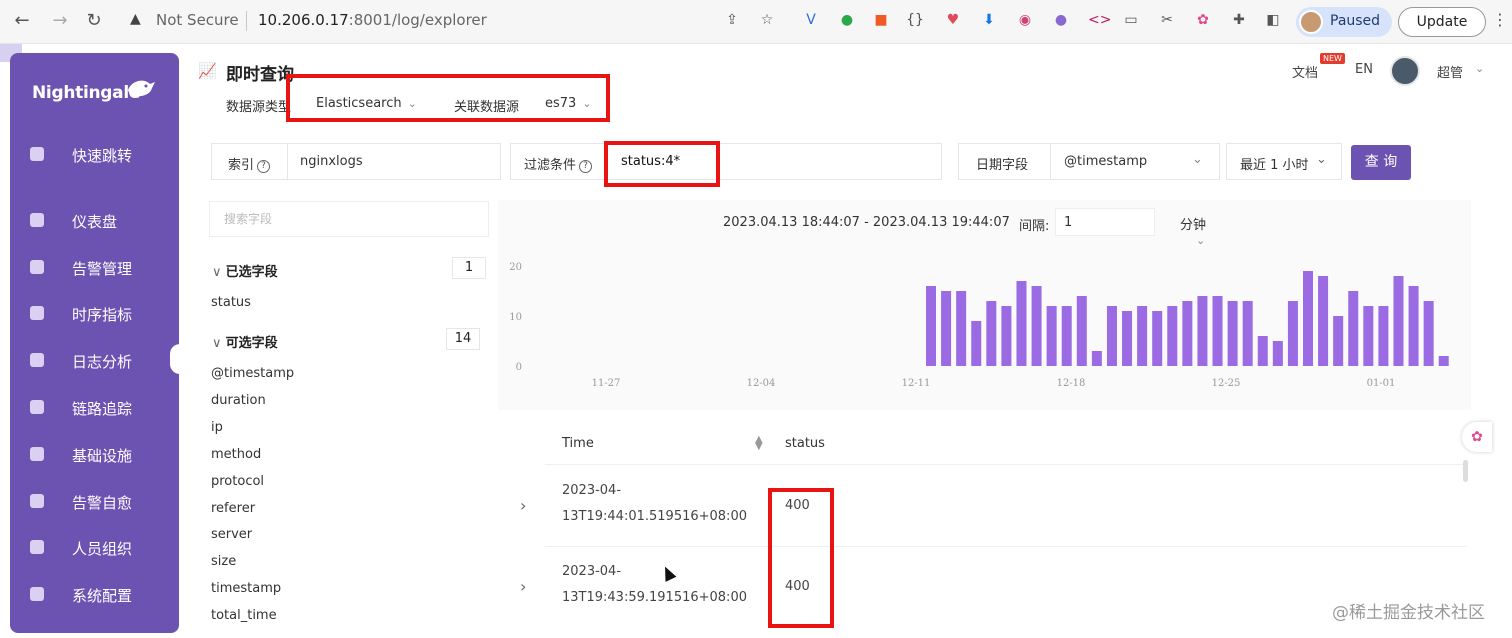 This screenshot has width=1512, height=638. I want to click on sidebar-item: 人员组织, so click(94, 547).